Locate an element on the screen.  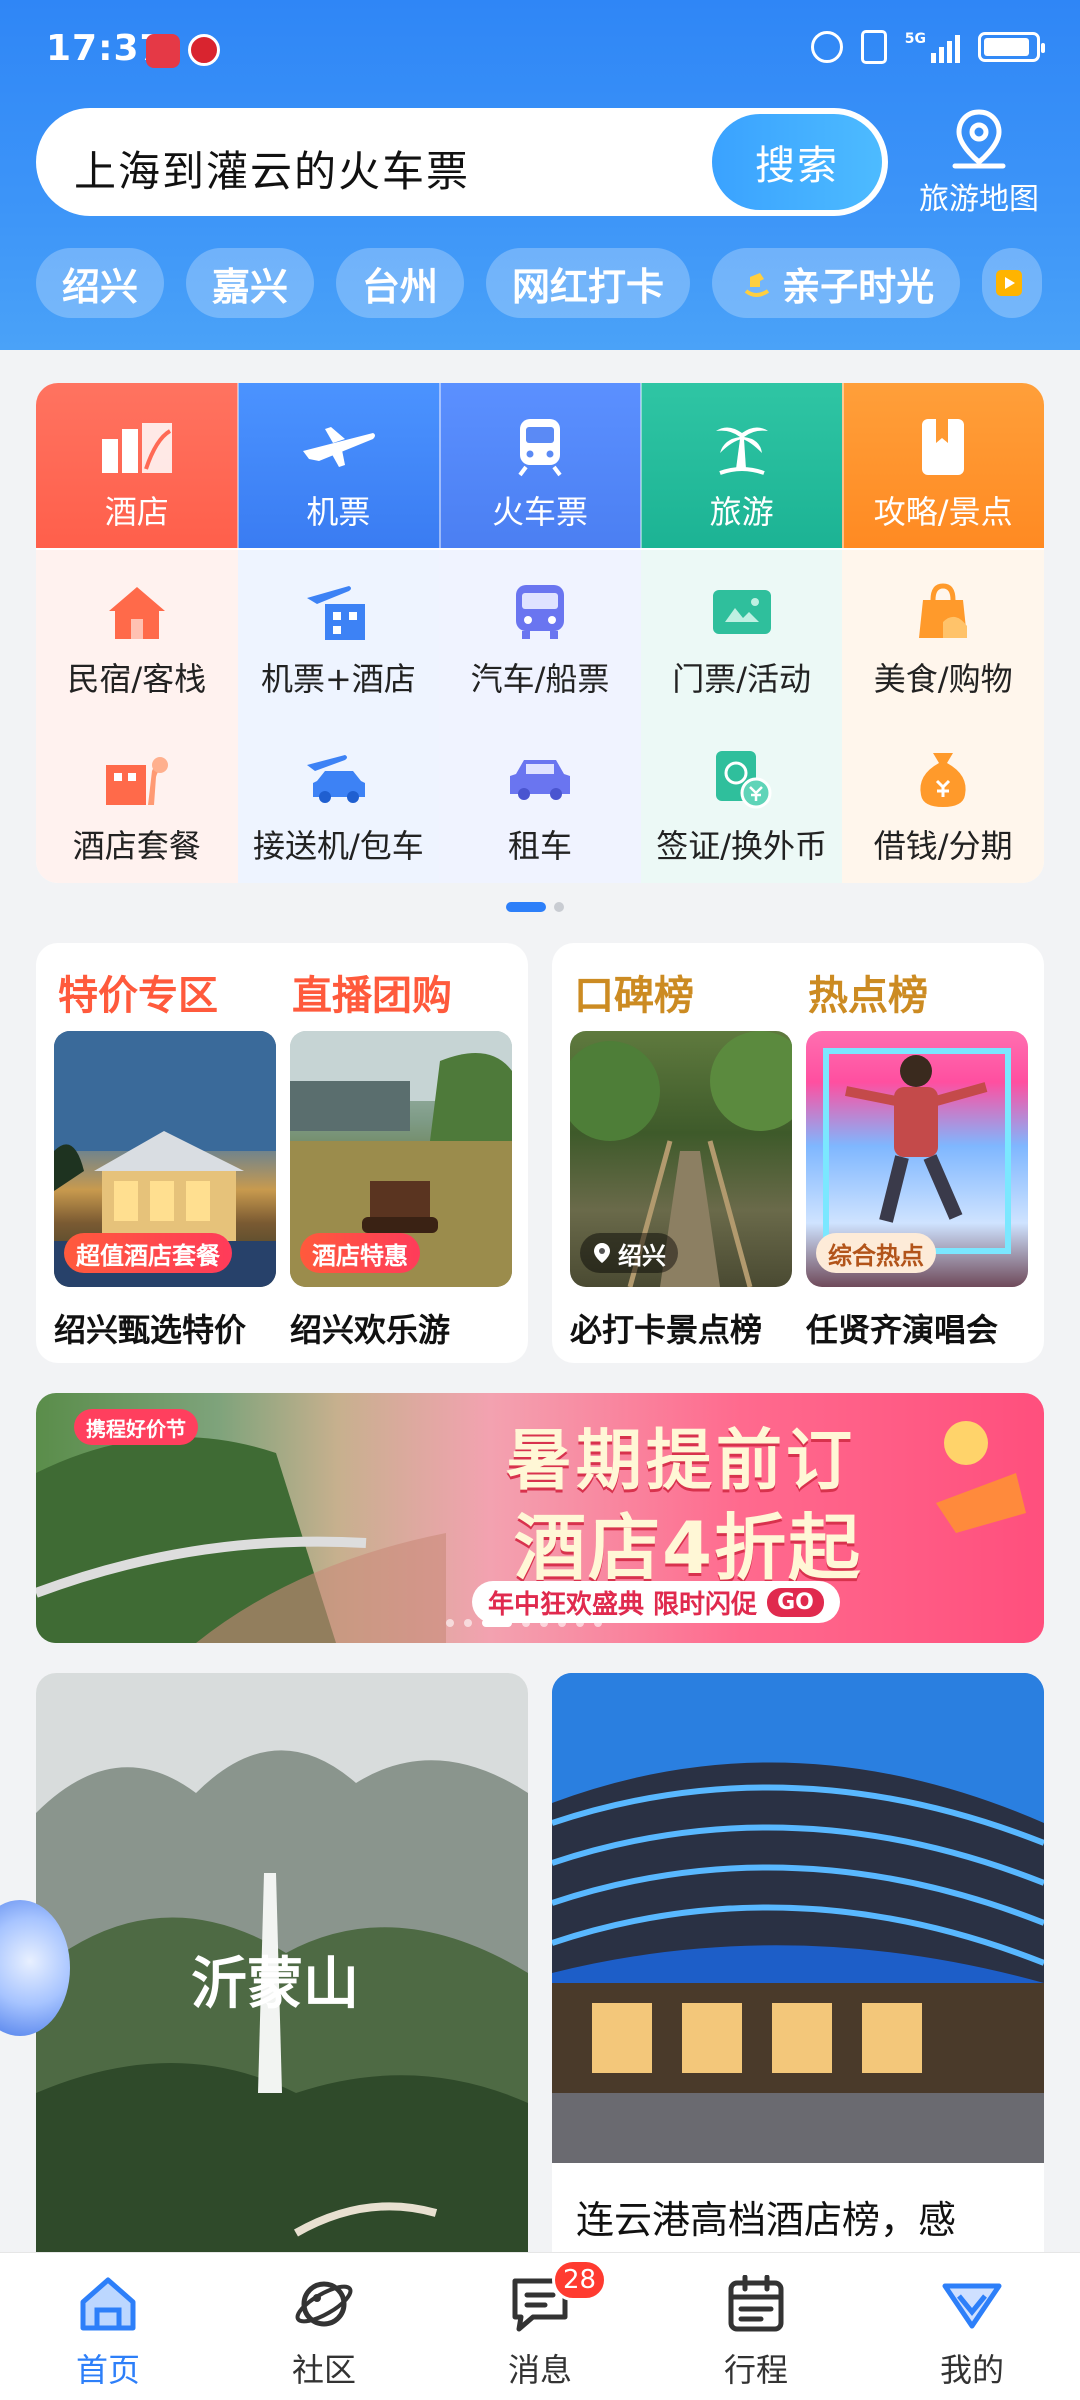
grid-travel: 旅游 is located at coordinates (741, 465).